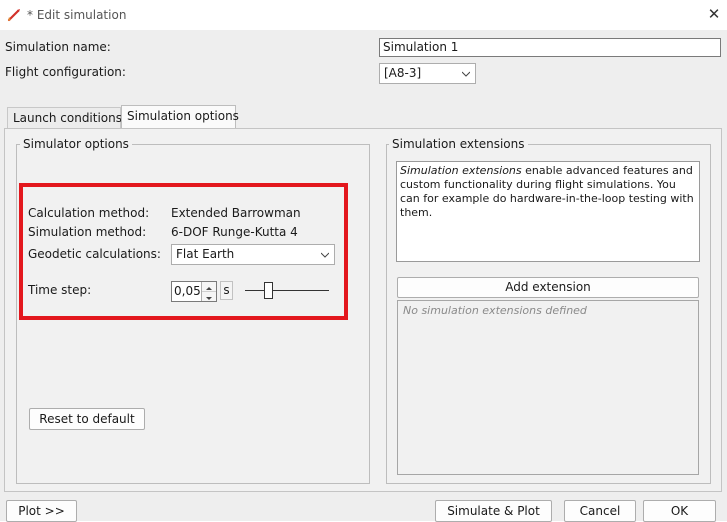 The height and width of the screenshot is (522, 727). I want to click on time-step-value: 0,05, so click(187, 291).